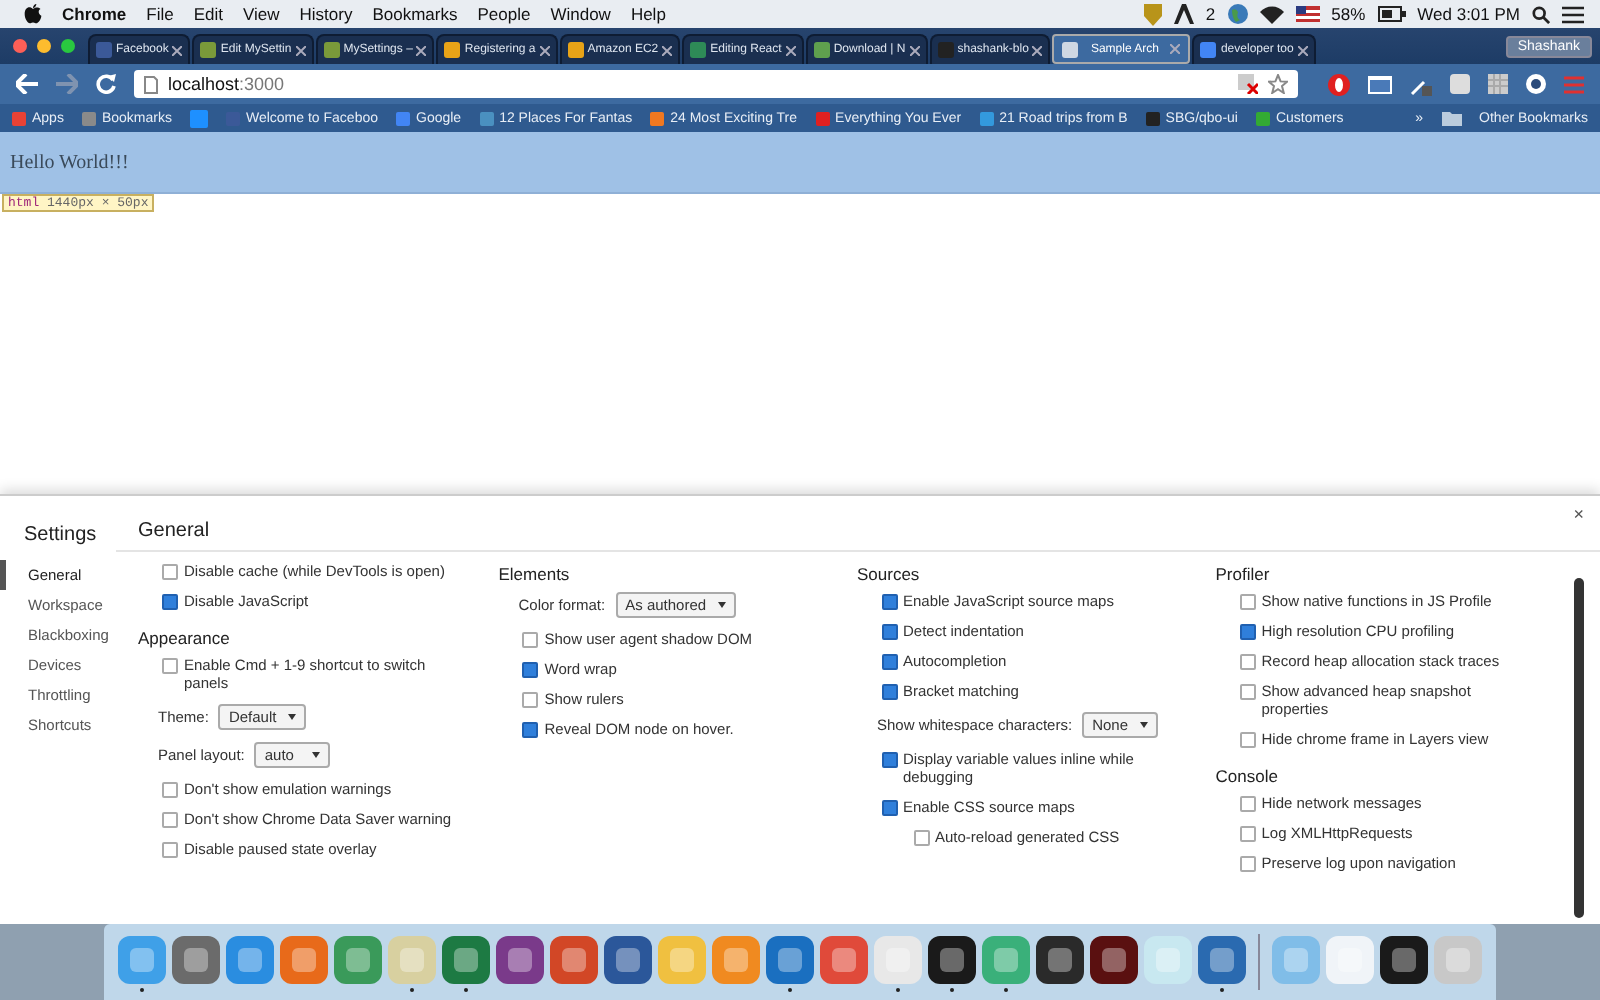 This screenshot has height=1000, width=1600. Describe the element at coordinates (151, 84) in the screenshot. I see `page-icon` at that location.